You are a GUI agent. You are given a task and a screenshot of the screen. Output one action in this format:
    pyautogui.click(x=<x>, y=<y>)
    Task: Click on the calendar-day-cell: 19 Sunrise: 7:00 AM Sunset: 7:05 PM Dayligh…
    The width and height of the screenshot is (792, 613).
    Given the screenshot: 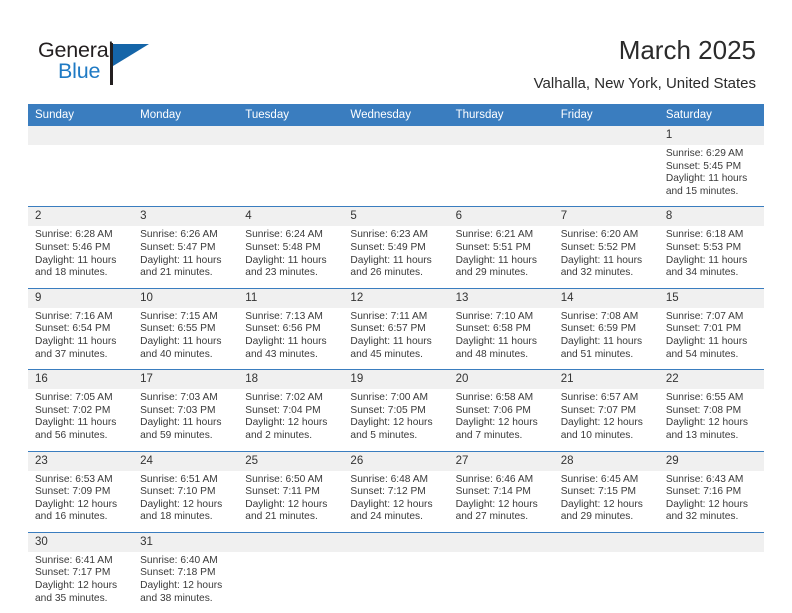 What is the action you would take?
    pyautogui.click(x=396, y=410)
    